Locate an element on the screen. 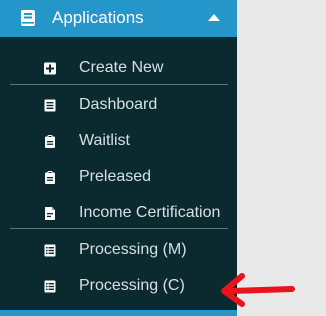 Image resolution: width=326 pixels, height=316 pixels. plus-square-icon is located at coordinates (50, 68).